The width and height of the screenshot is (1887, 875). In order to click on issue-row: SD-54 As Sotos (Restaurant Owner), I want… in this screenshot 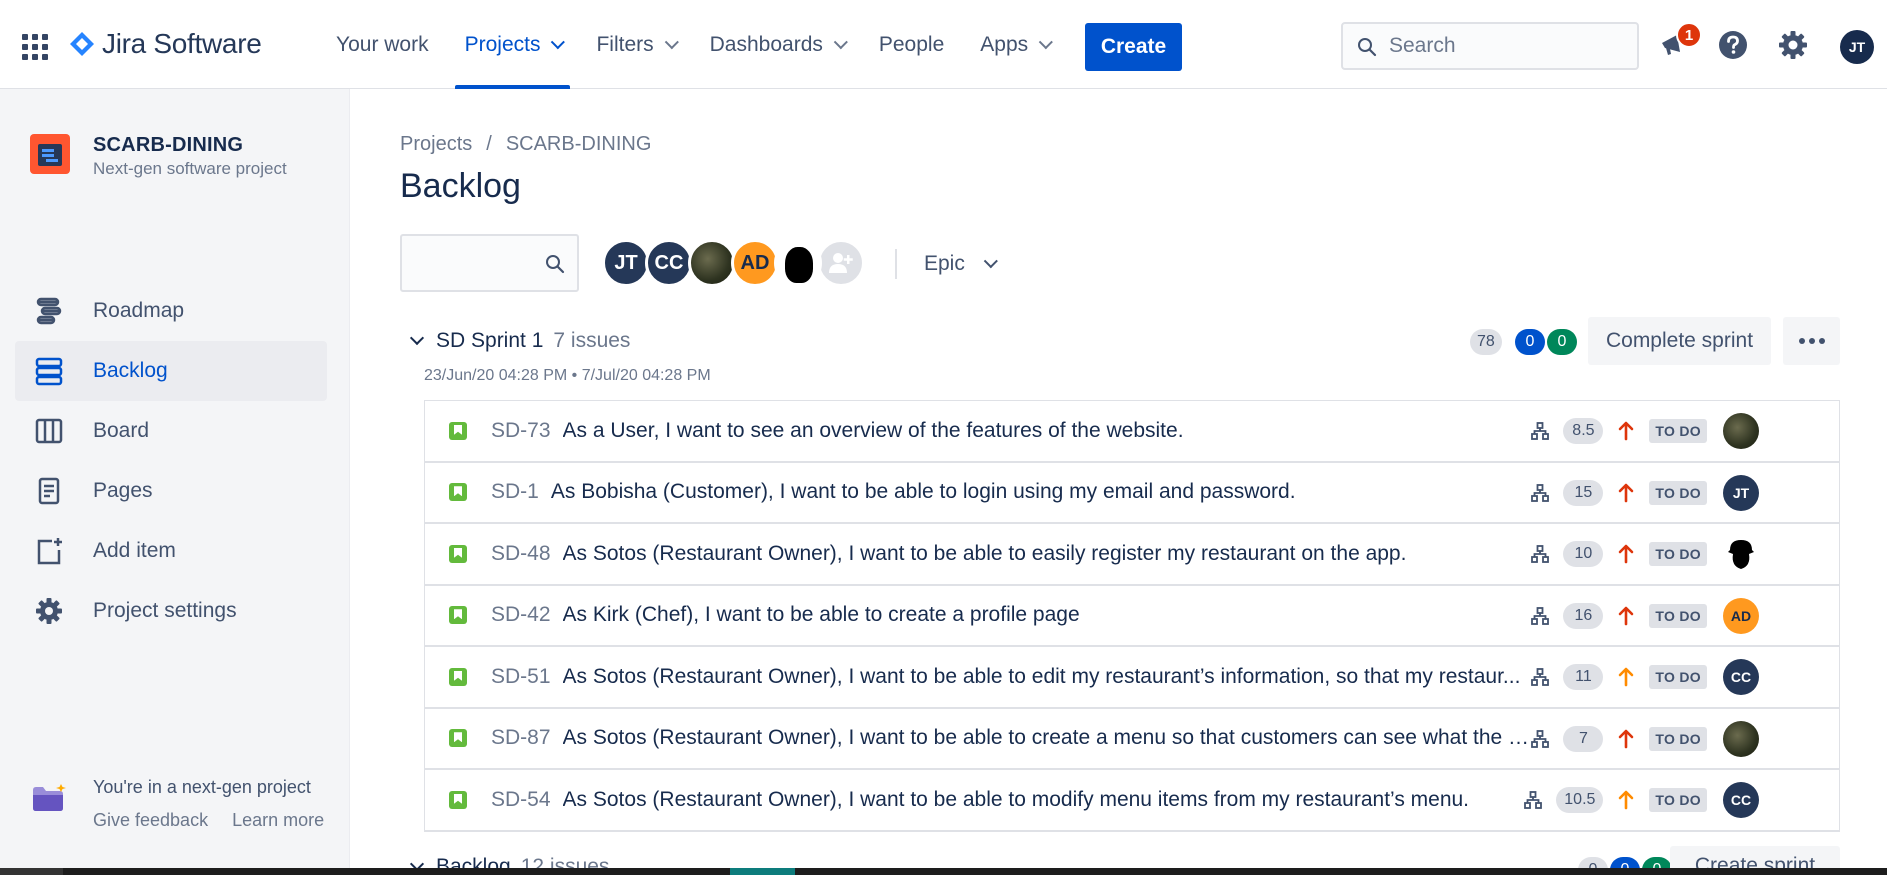, I will do `click(1132, 801)`.